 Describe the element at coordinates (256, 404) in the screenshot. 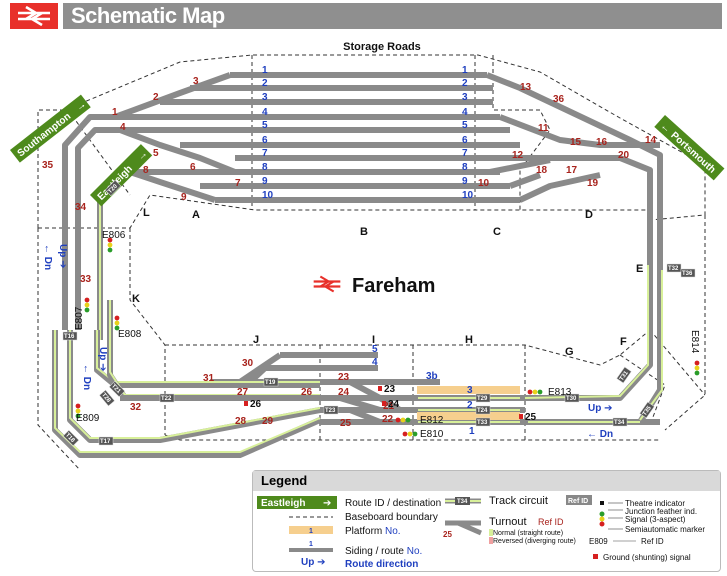

I see `svg-text: 26` at that location.